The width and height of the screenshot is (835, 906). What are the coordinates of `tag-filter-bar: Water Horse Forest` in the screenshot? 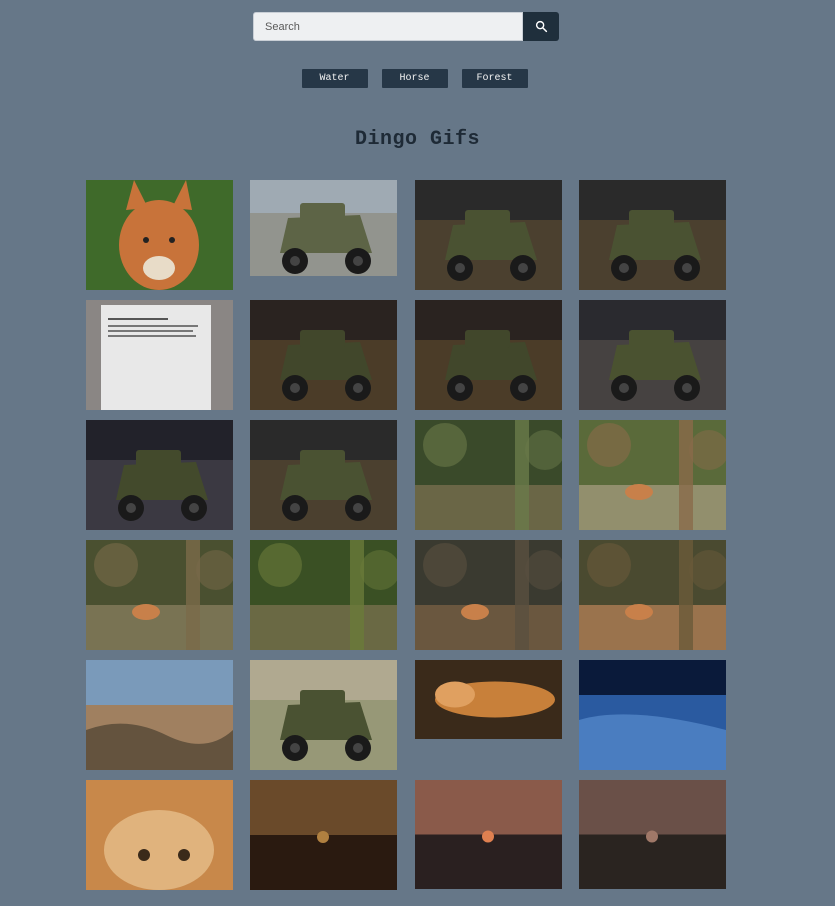 It's located at (417, 78).